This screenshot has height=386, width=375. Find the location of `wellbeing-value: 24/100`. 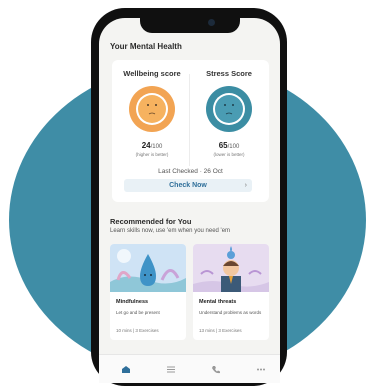

wellbeing-value: 24/100 is located at coordinates (152, 145).